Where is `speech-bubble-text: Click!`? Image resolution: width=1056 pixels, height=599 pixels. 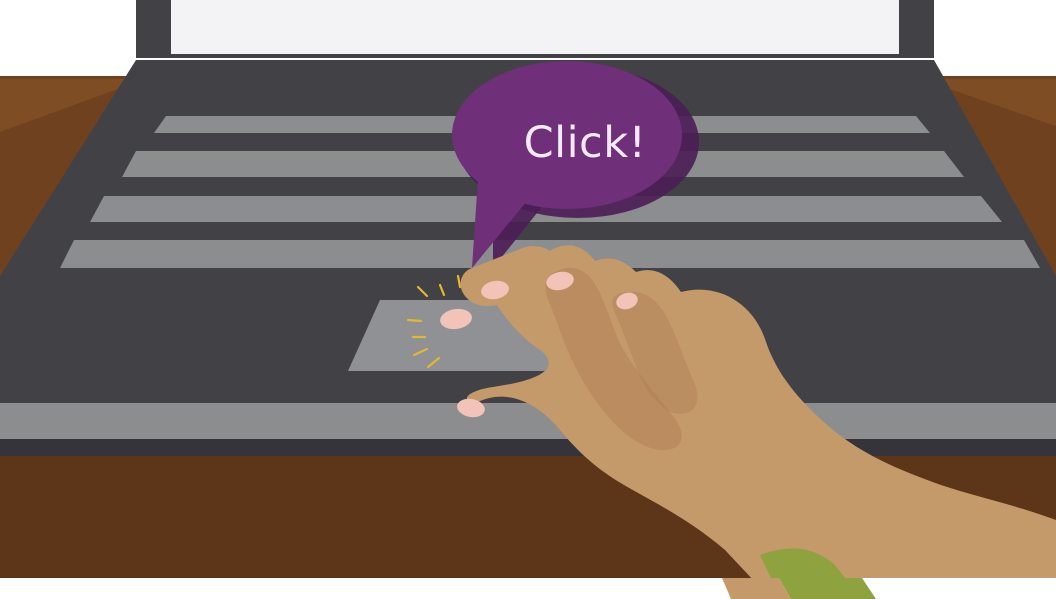 speech-bubble-text: Click! is located at coordinates (585, 143).